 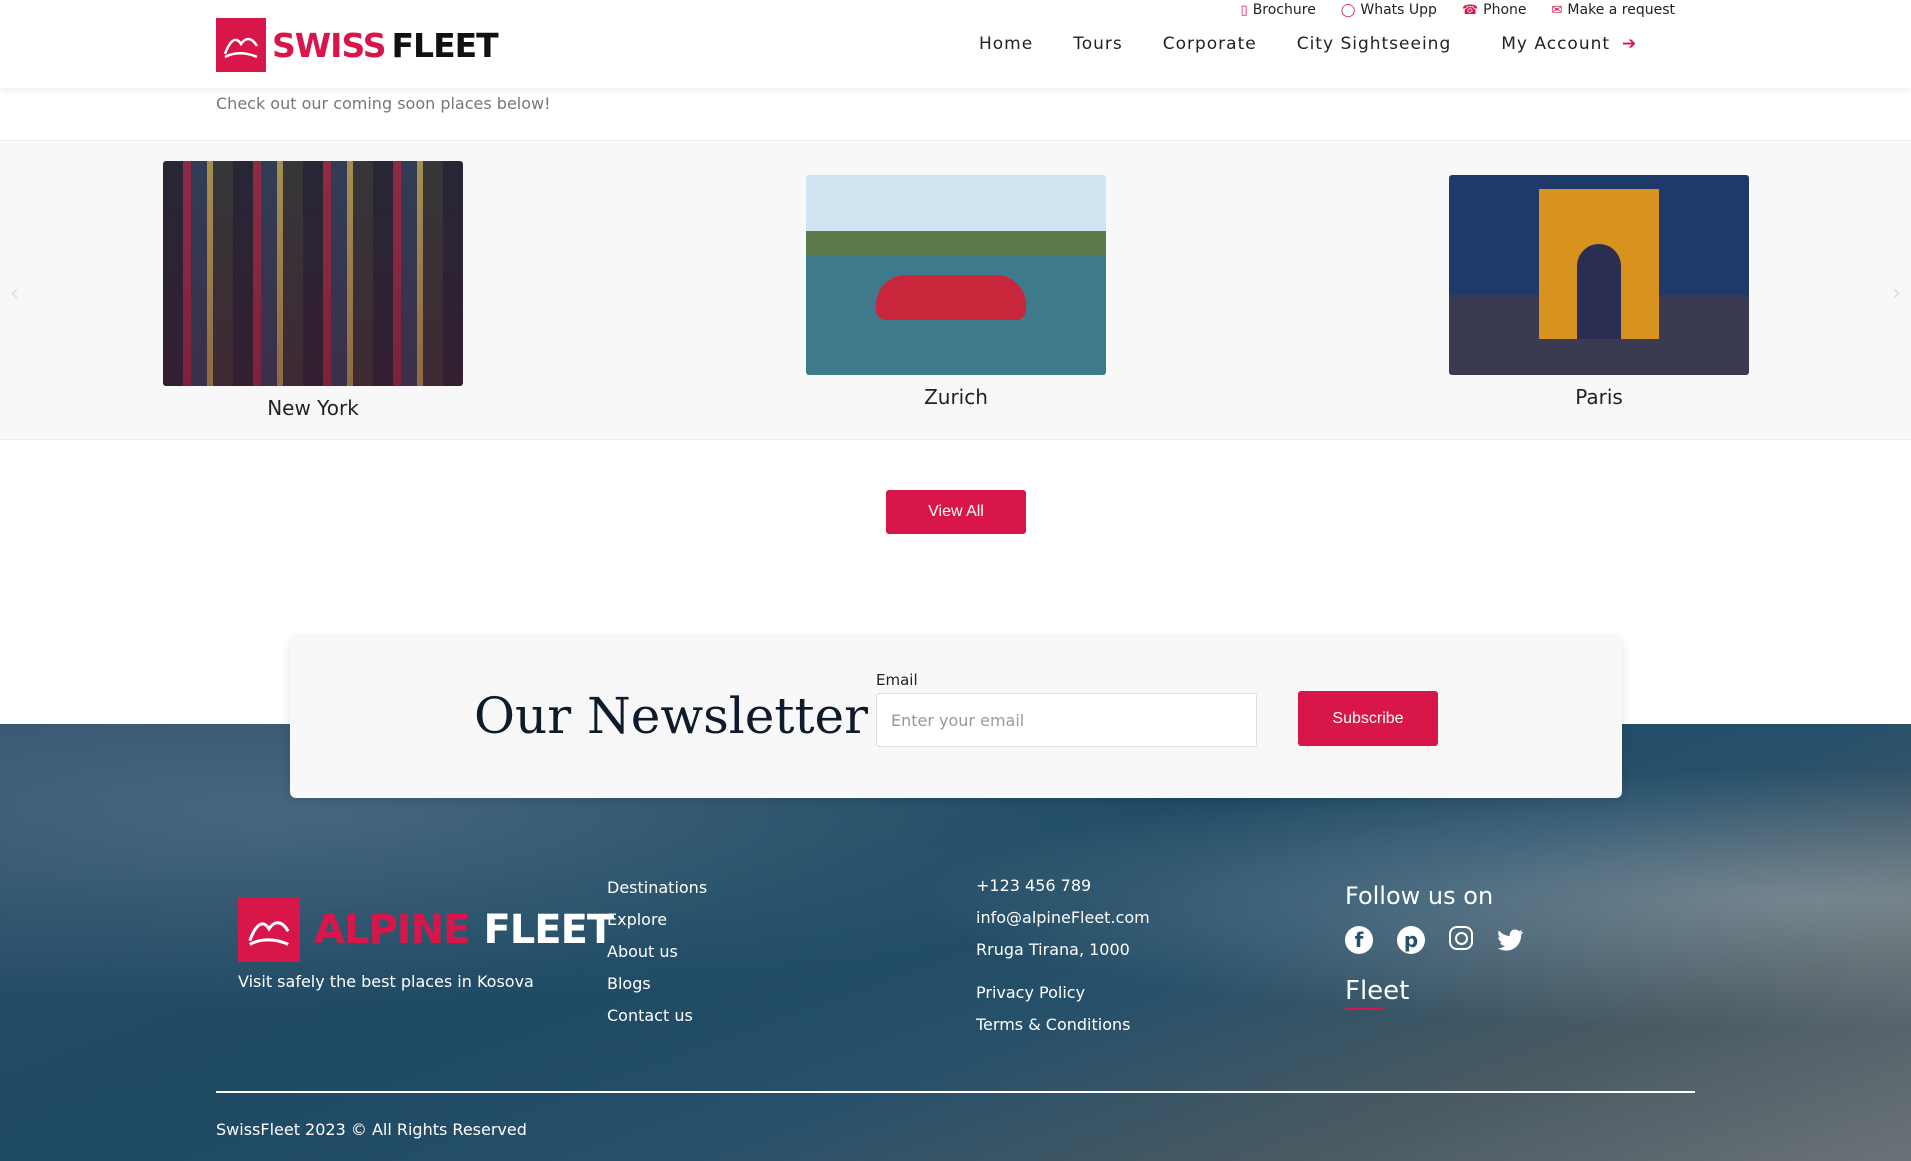 I want to click on footer-email: info@alpineFleet.com, so click(x=1063, y=917).